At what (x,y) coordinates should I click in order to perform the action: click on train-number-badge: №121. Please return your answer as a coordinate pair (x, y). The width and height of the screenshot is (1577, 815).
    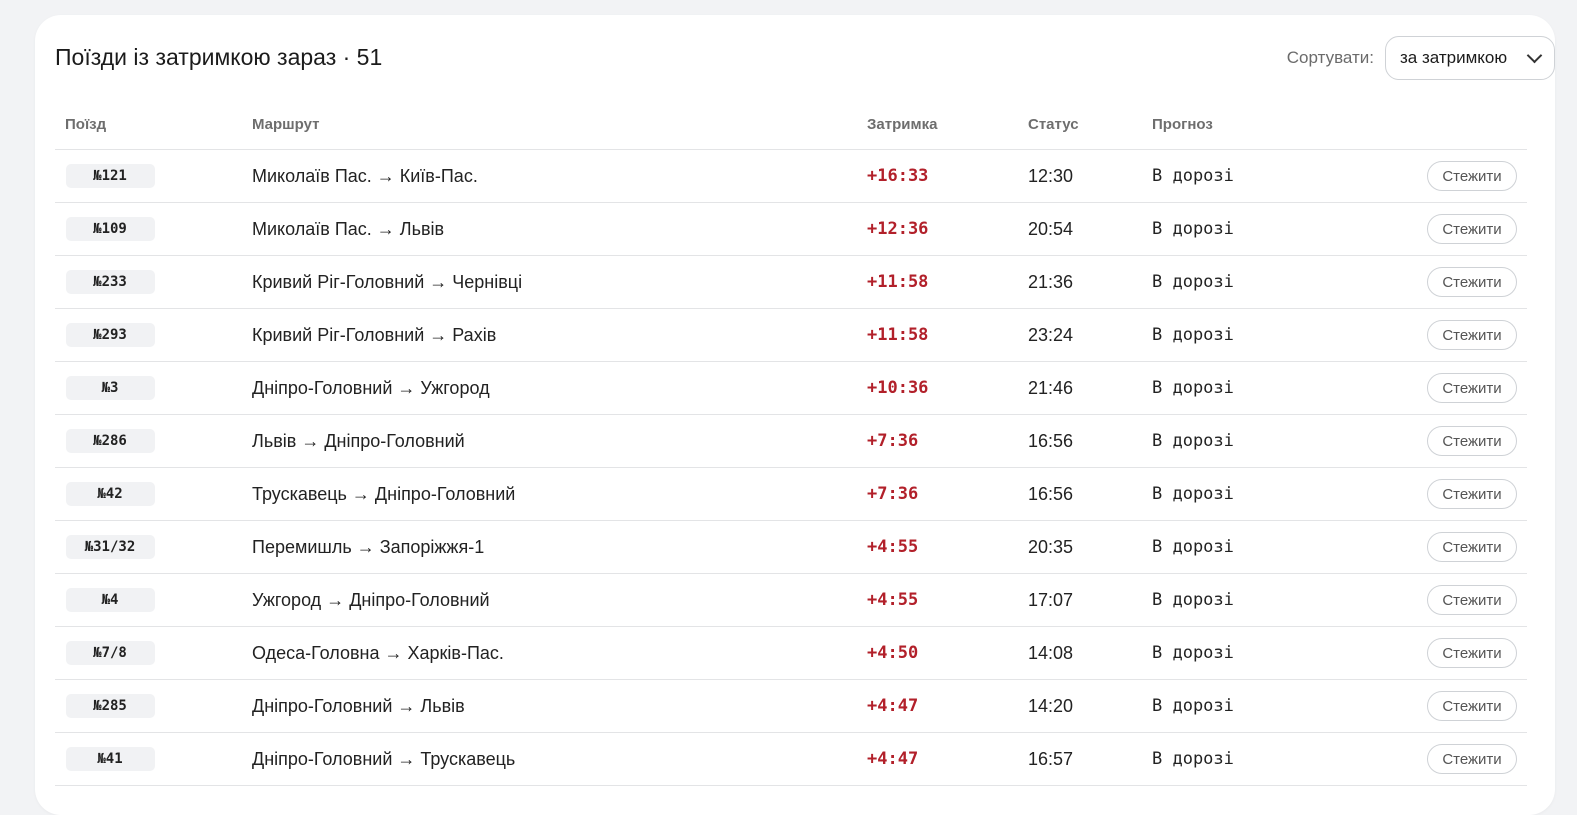
    Looking at the image, I should click on (110, 176).